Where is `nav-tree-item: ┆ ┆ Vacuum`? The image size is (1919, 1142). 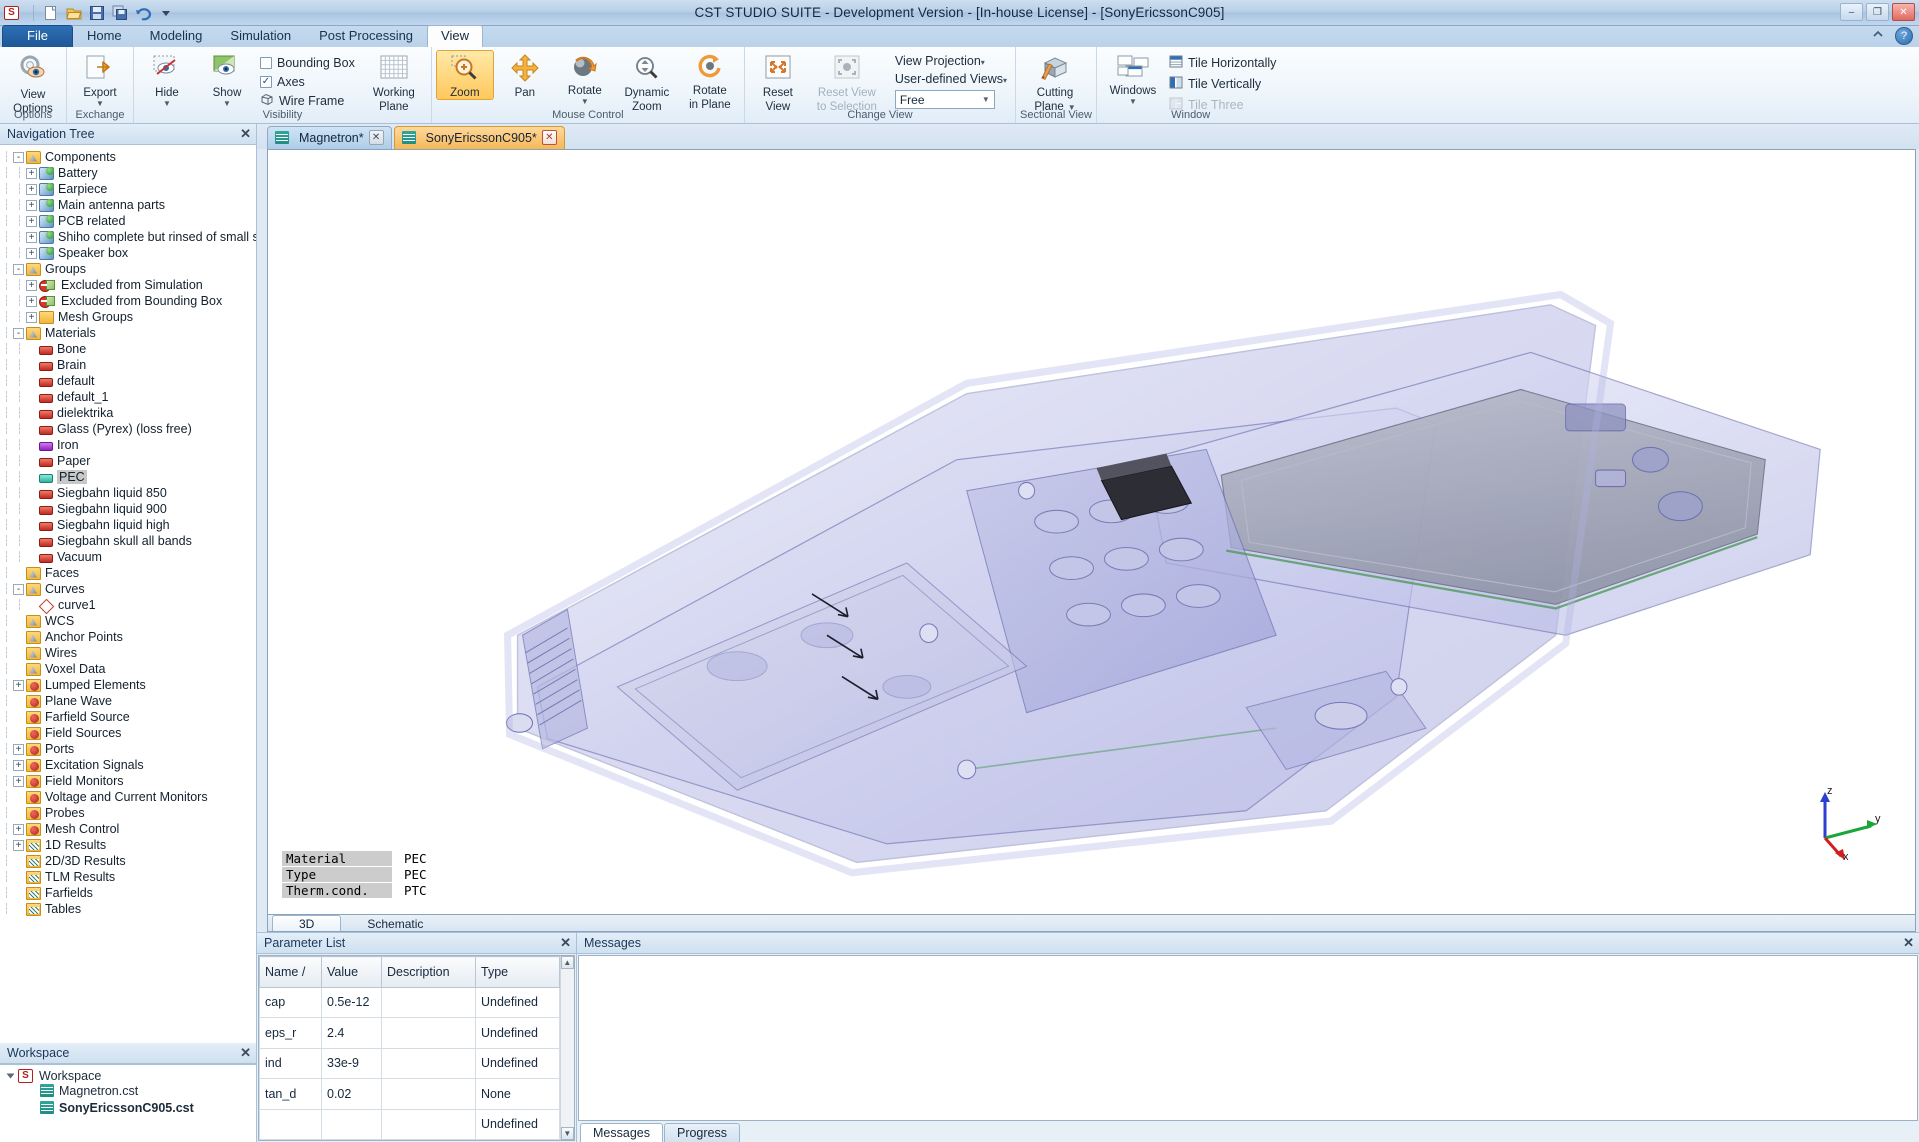 nav-tree-item: ┆ ┆ Vacuum is located at coordinates (128, 557).